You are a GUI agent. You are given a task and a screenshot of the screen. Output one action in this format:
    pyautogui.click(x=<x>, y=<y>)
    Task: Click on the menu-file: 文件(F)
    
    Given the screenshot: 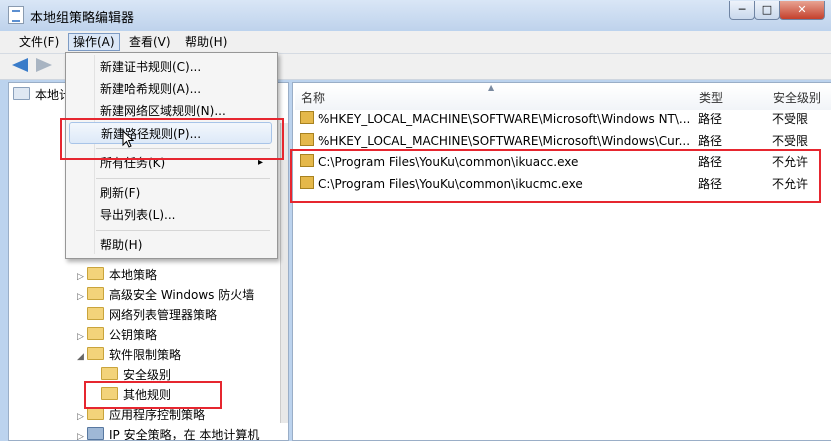 What is the action you would take?
    pyautogui.click(x=39, y=42)
    